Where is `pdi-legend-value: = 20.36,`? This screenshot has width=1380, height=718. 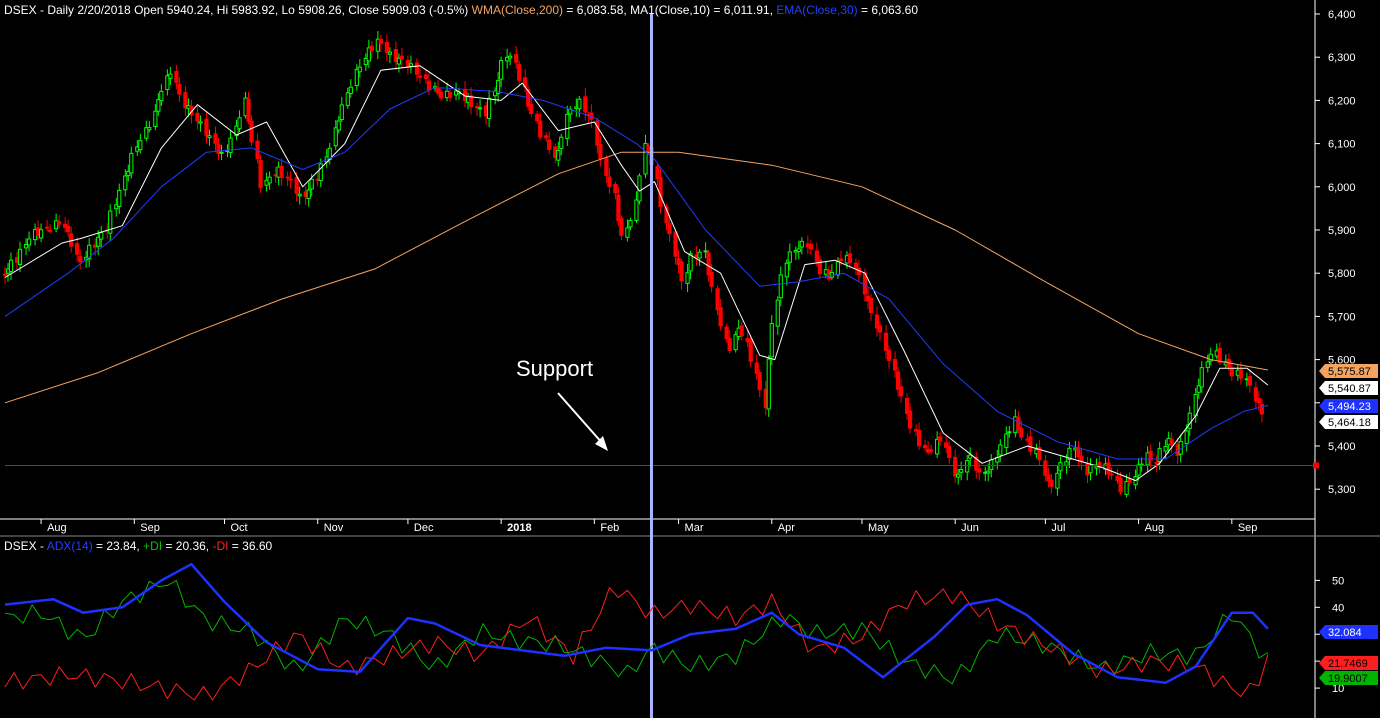
pdi-legend-value: = 20.36, is located at coordinates (187, 546).